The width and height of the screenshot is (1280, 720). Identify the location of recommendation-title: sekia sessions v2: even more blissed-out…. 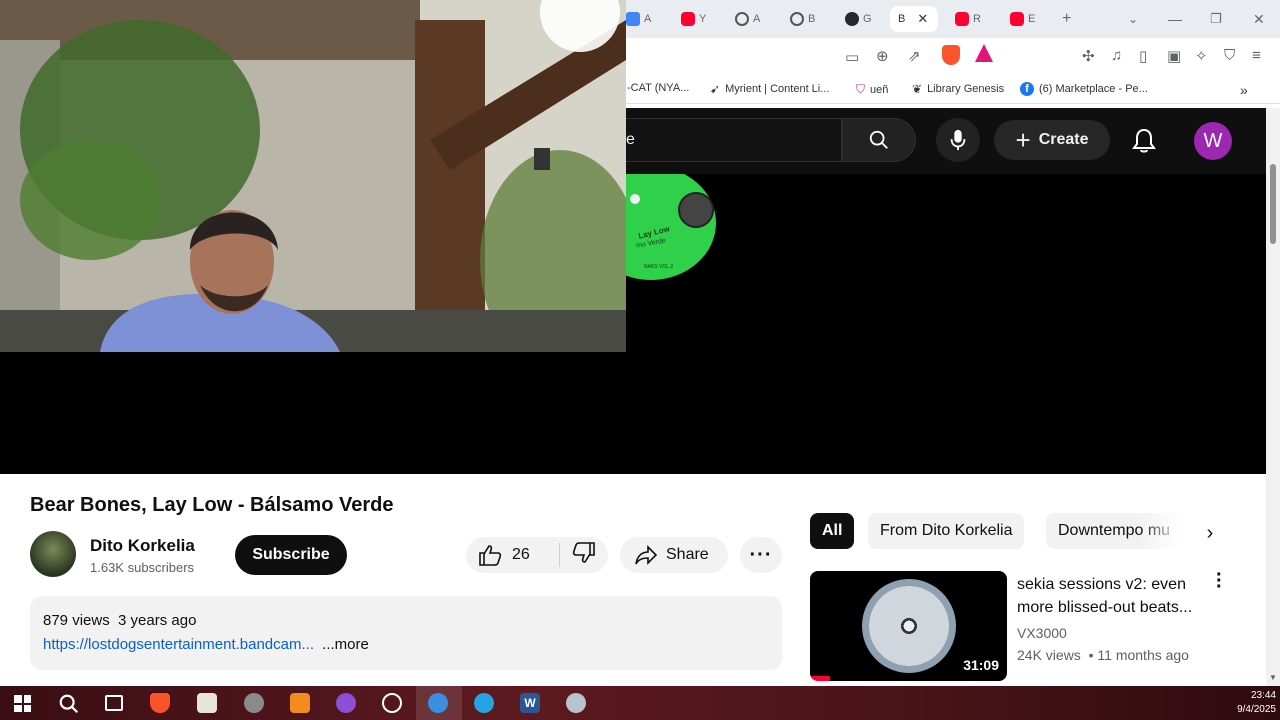
(1115, 596).